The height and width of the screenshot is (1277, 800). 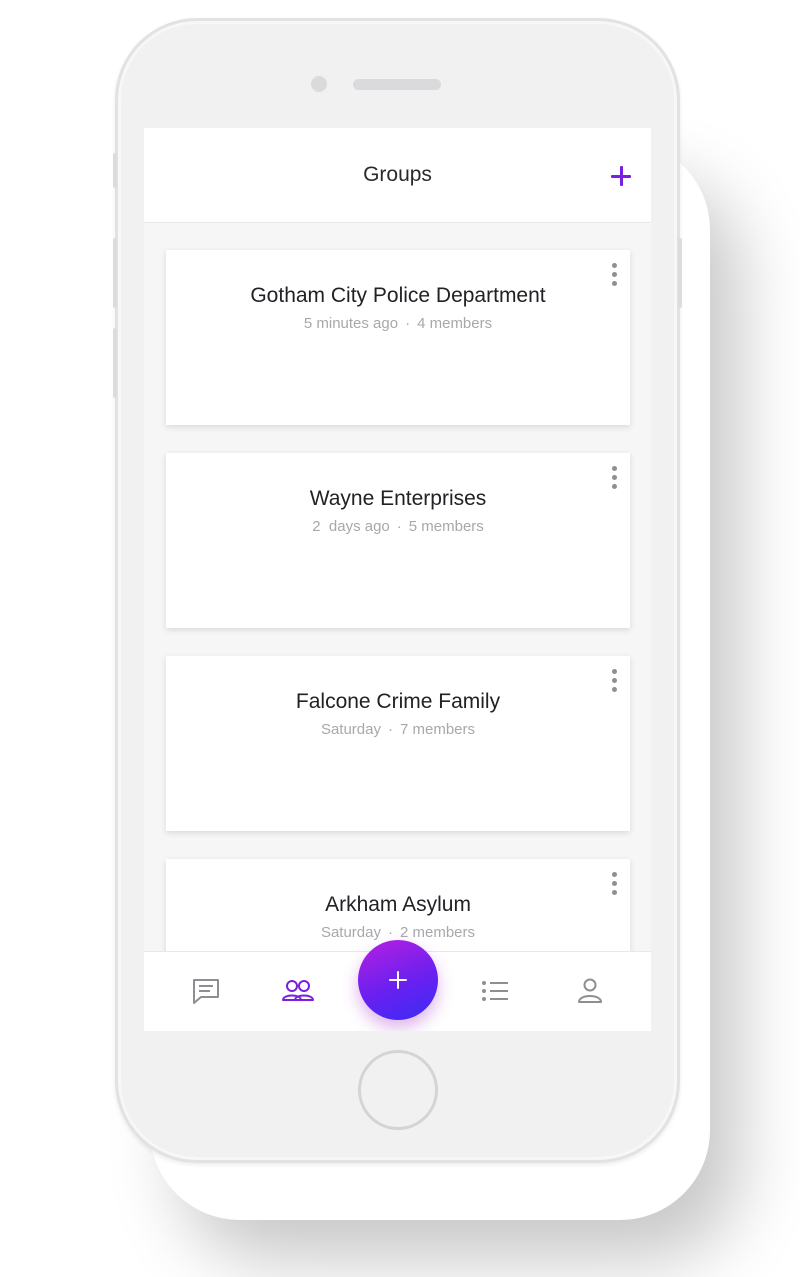 What do you see at coordinates (398, 904) in the screenshot?
I see `group-name: Arkham Asylum` at bounding box center [398, 904].